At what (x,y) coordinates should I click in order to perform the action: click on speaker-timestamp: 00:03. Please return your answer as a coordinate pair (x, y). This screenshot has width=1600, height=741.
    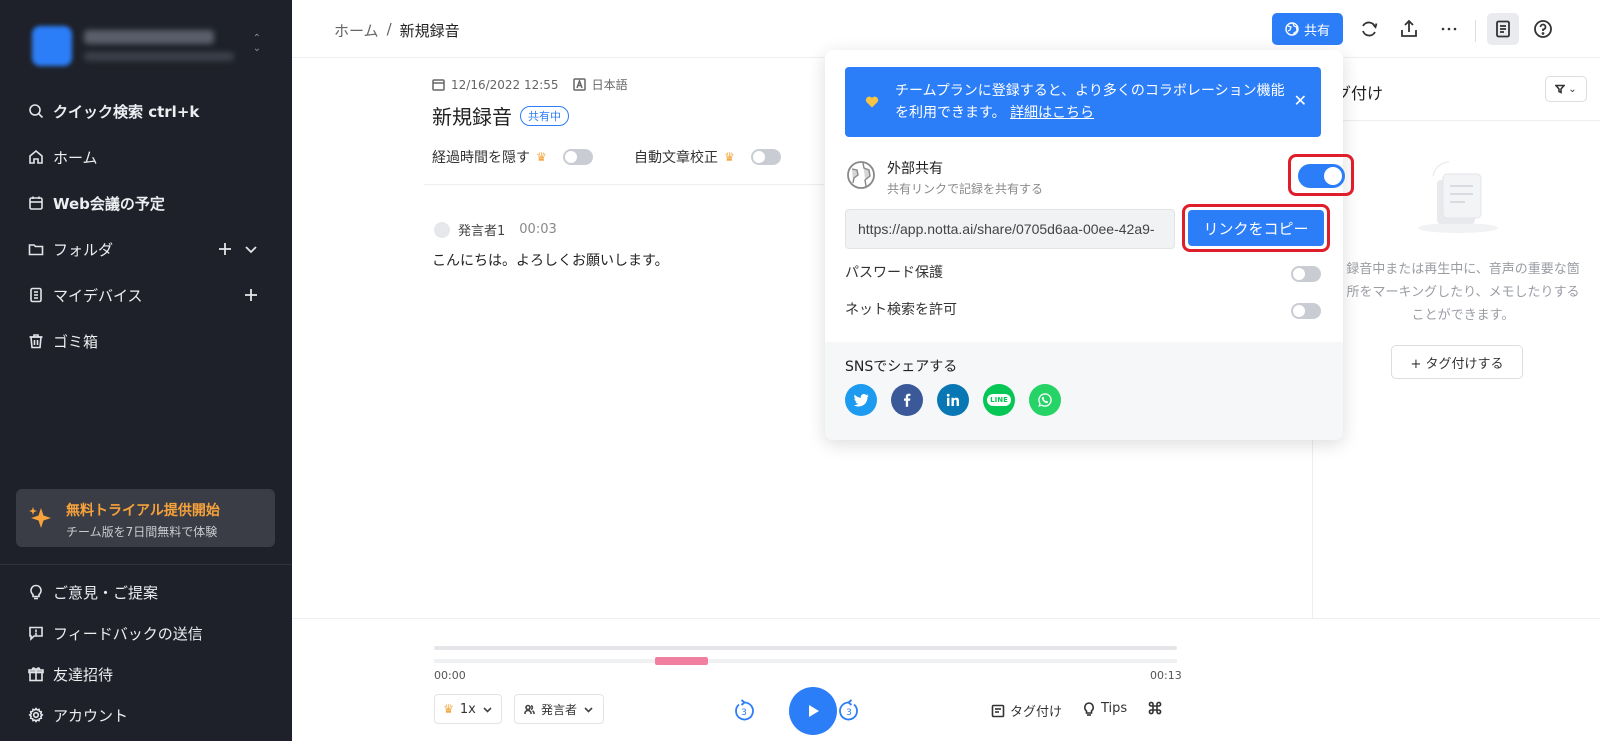
    Looking at the image, I should click on (537, 229).